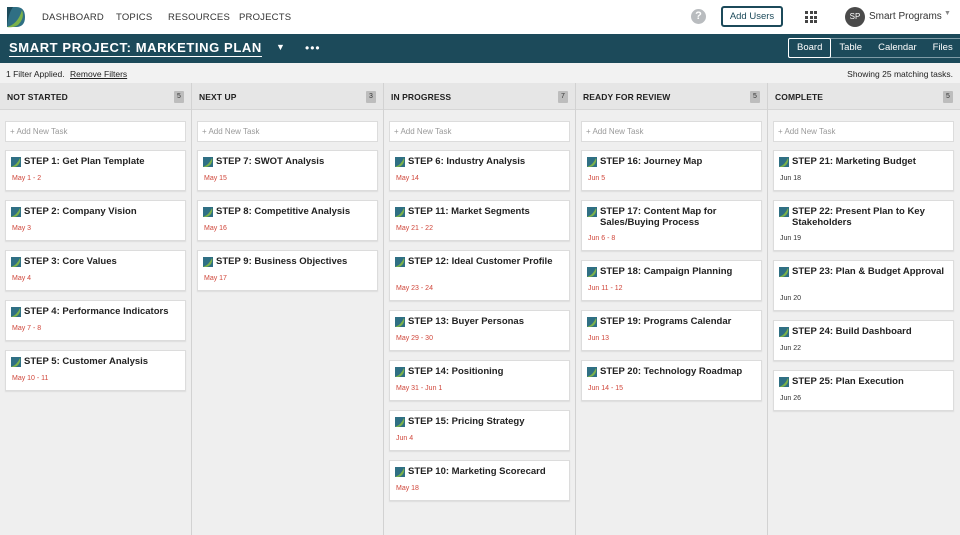  I want to click on task-title: STEP 13: Buyer Personas, so click(486, 321).